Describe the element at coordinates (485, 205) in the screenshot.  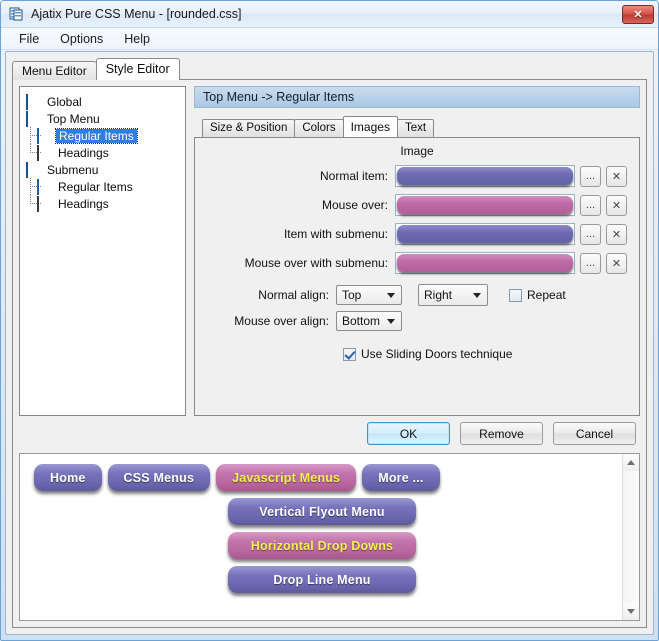
I see `image-preview-mouse-over` at that location.